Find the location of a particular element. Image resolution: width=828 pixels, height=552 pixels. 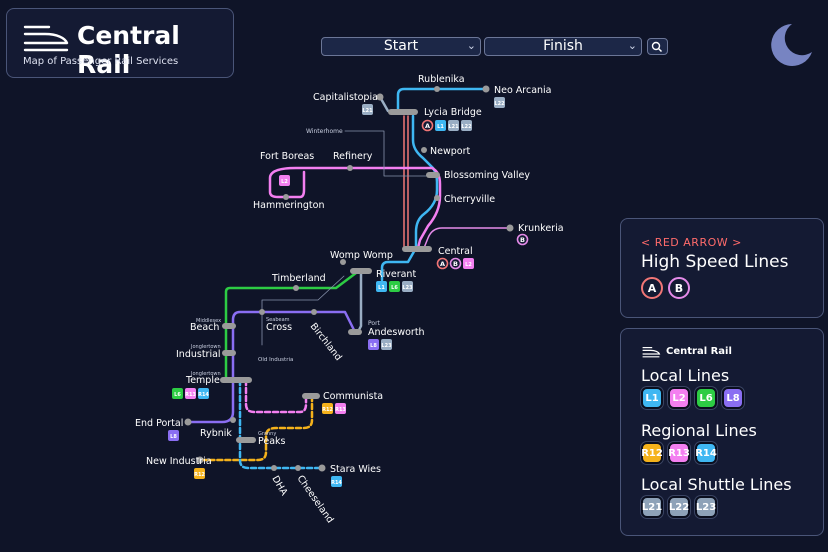

label-blossoming-valley: Blossoming Valley is located at coordinates (487, 175).